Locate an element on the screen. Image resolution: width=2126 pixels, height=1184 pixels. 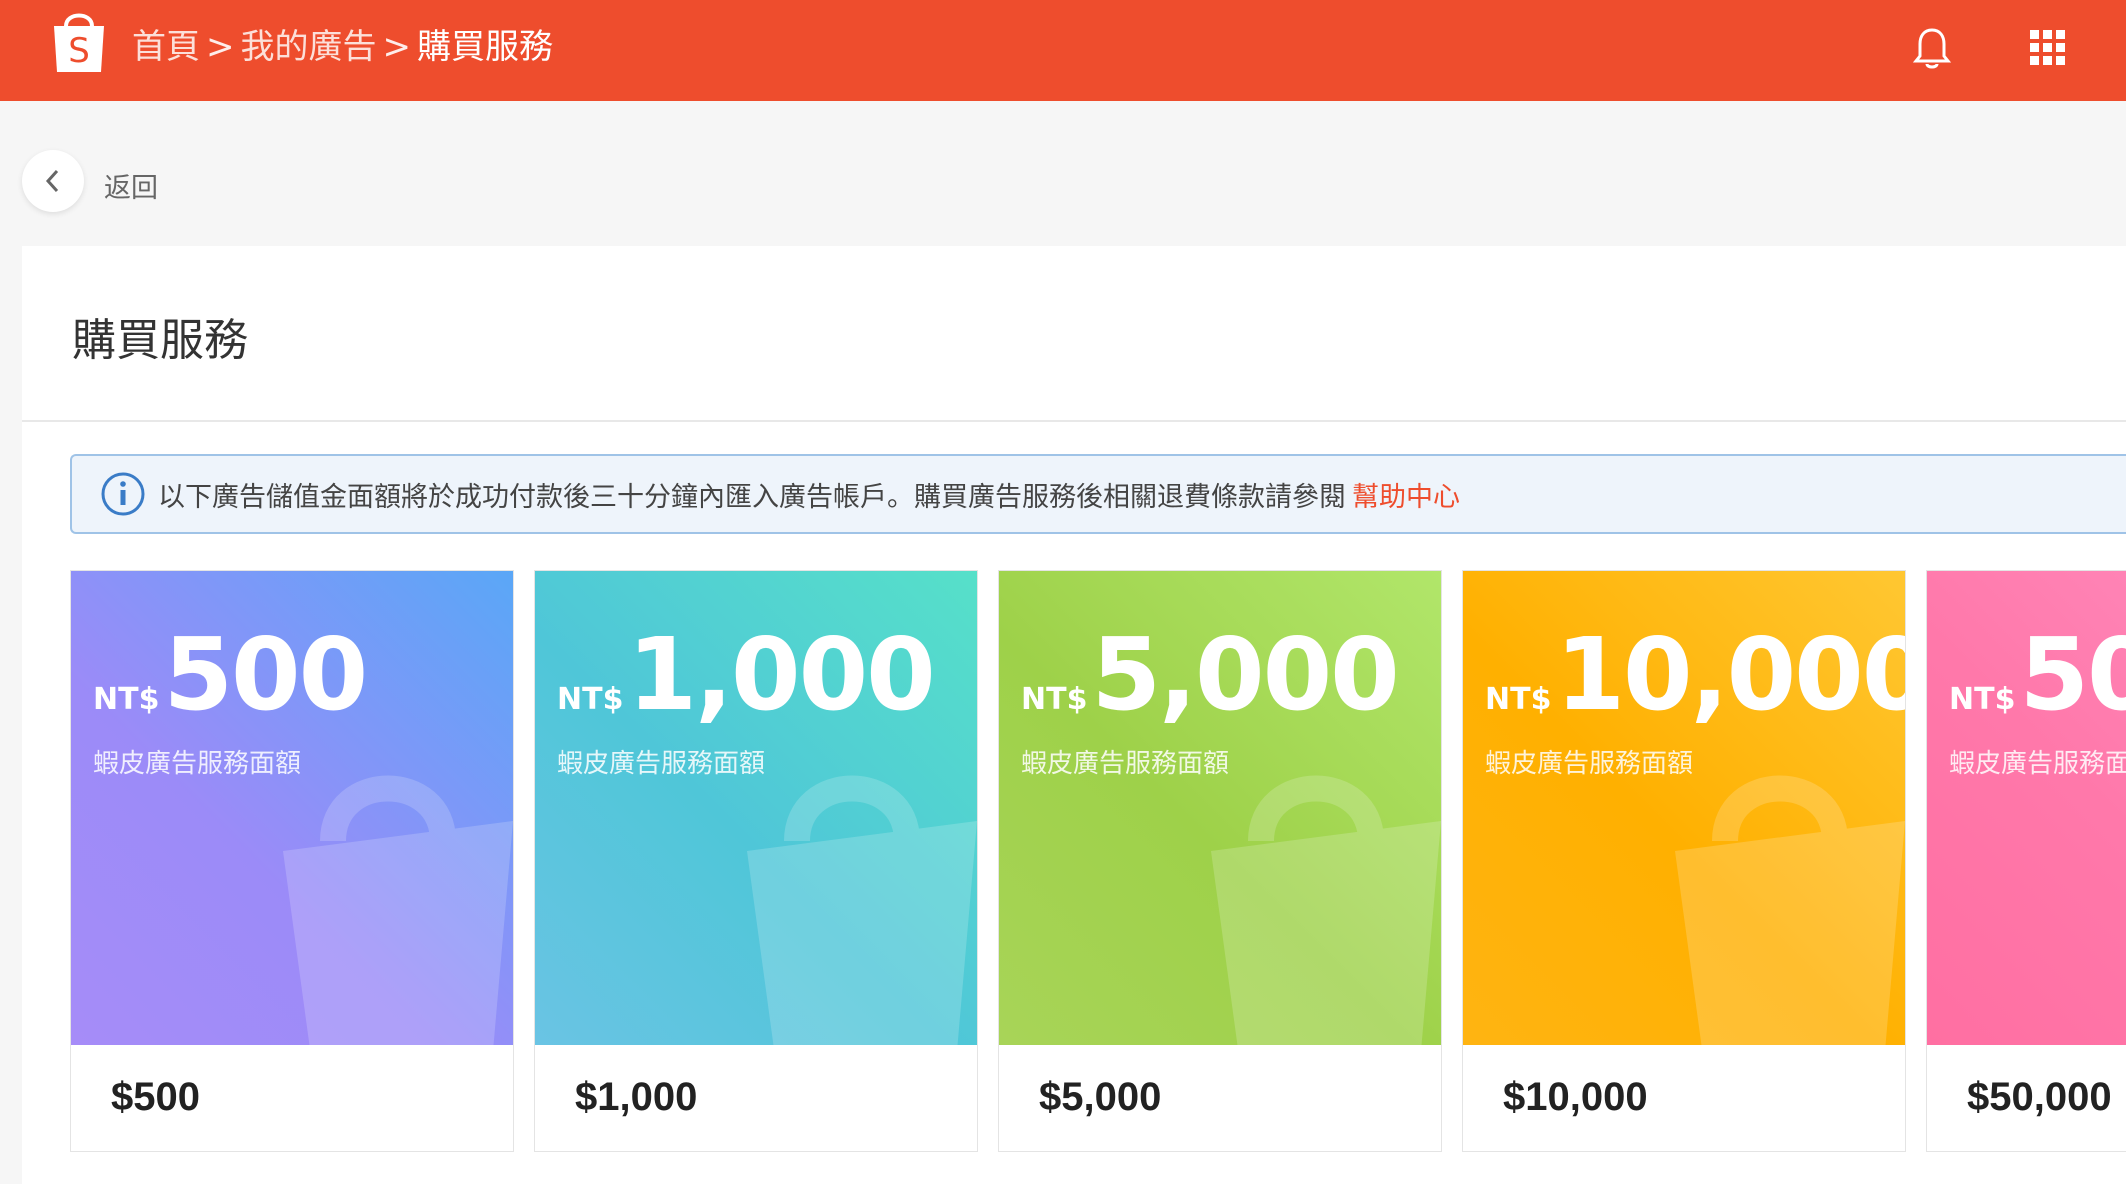
card-visual: NT$ 10,000 蝦皮廣告服務面額 is located at coordinates (1684, 808).